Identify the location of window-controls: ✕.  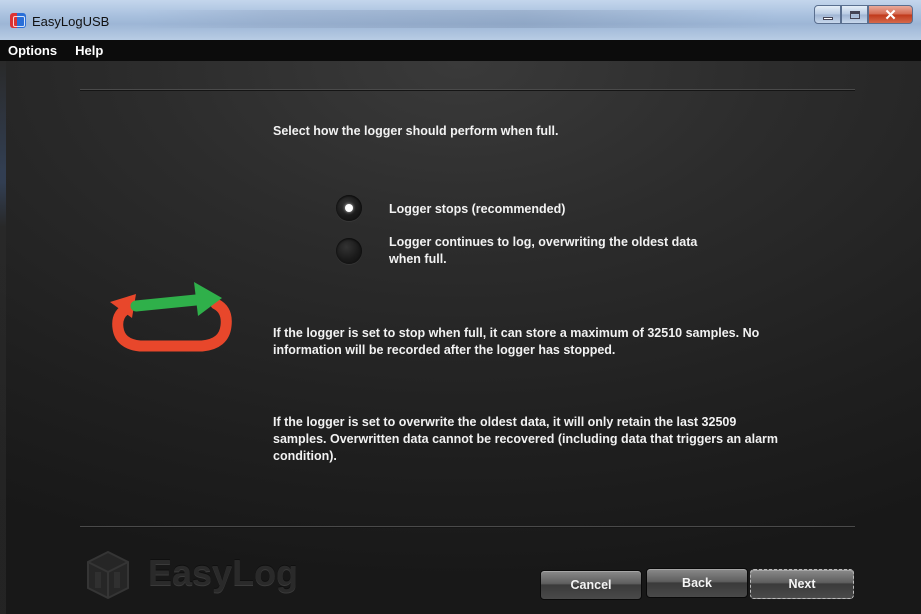
(863, 15).